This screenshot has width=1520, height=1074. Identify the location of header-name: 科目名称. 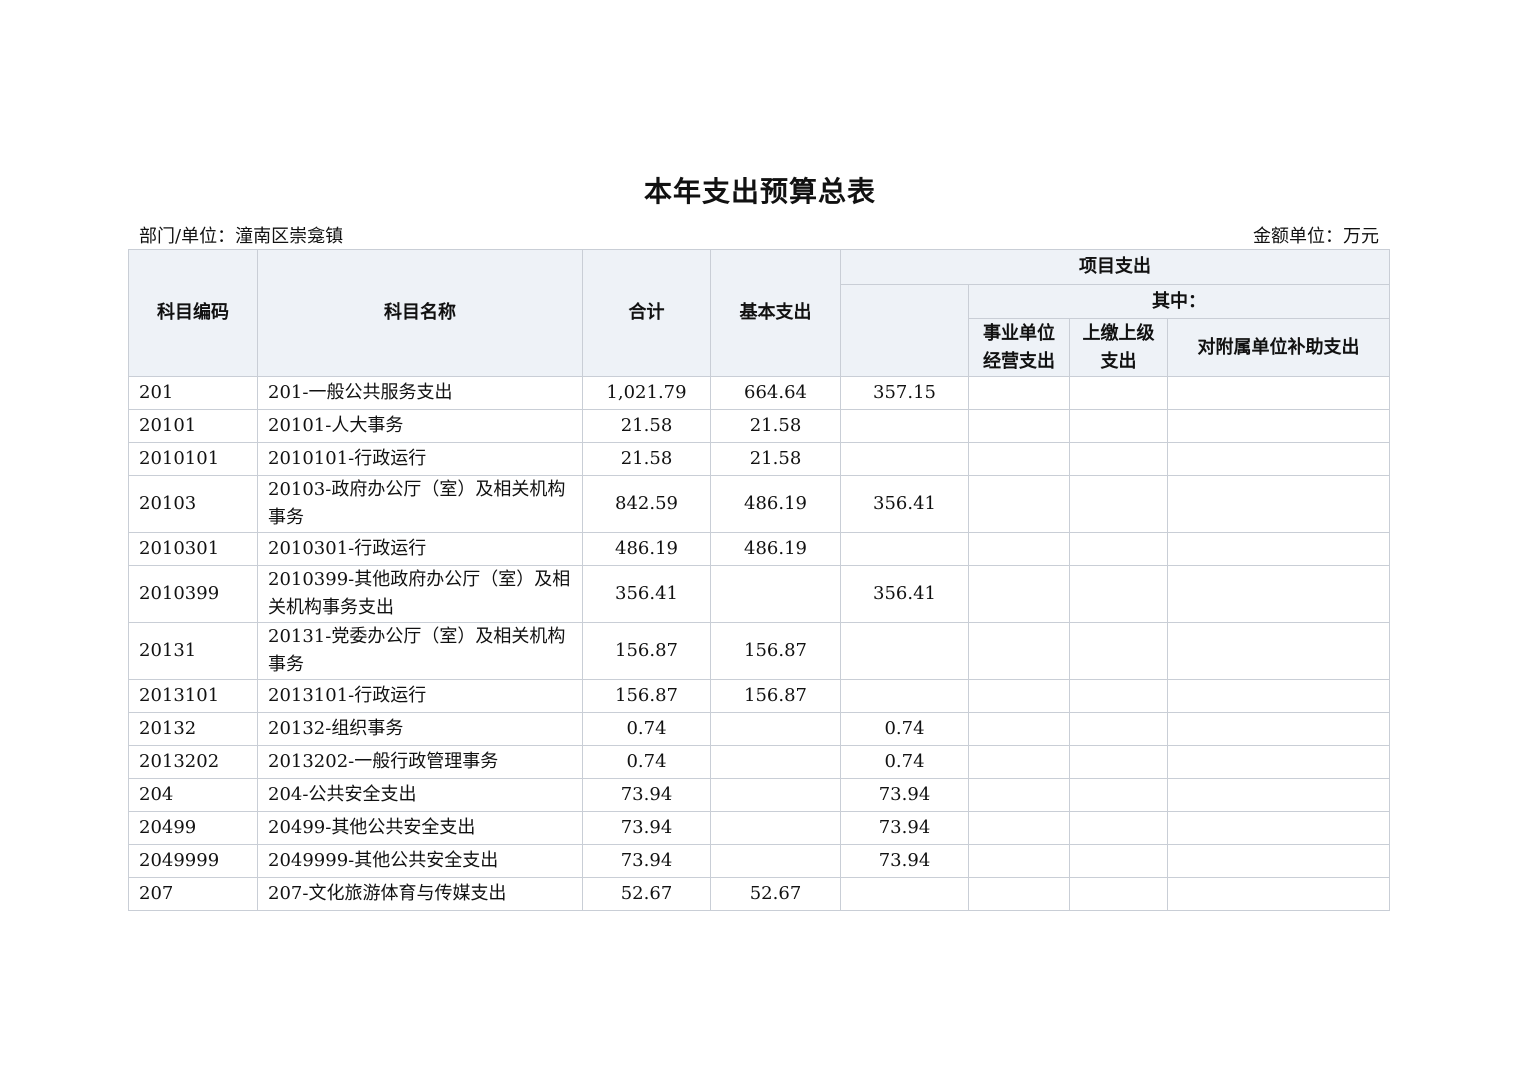
(420, 313).